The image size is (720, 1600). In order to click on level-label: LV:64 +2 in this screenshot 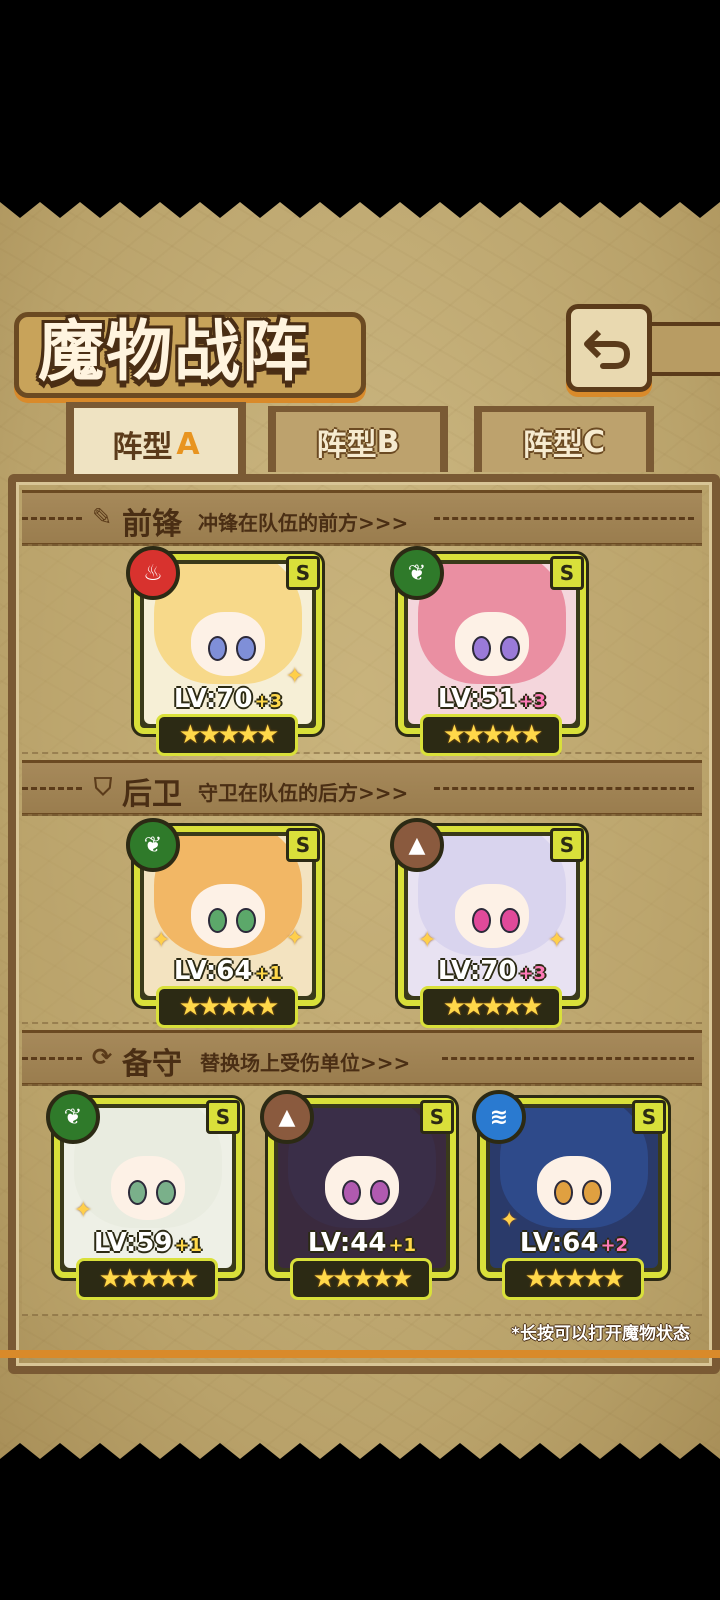, I will do `click(574, 1243)`.